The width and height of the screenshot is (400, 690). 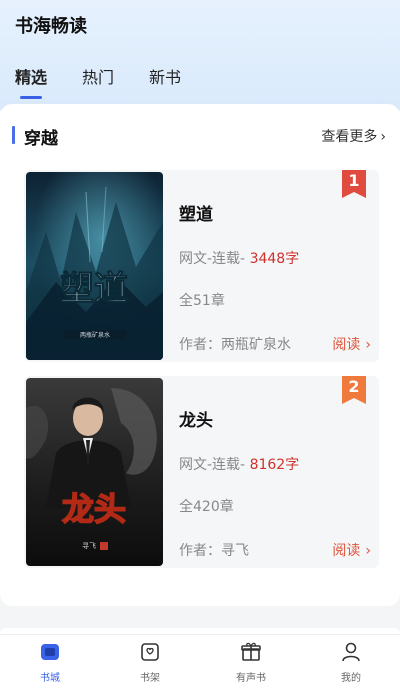 What do you see at coordinates (89, 546) in the screenshot?
I see `cover-author-text: 寻飞` at bounding box center [89, 546].